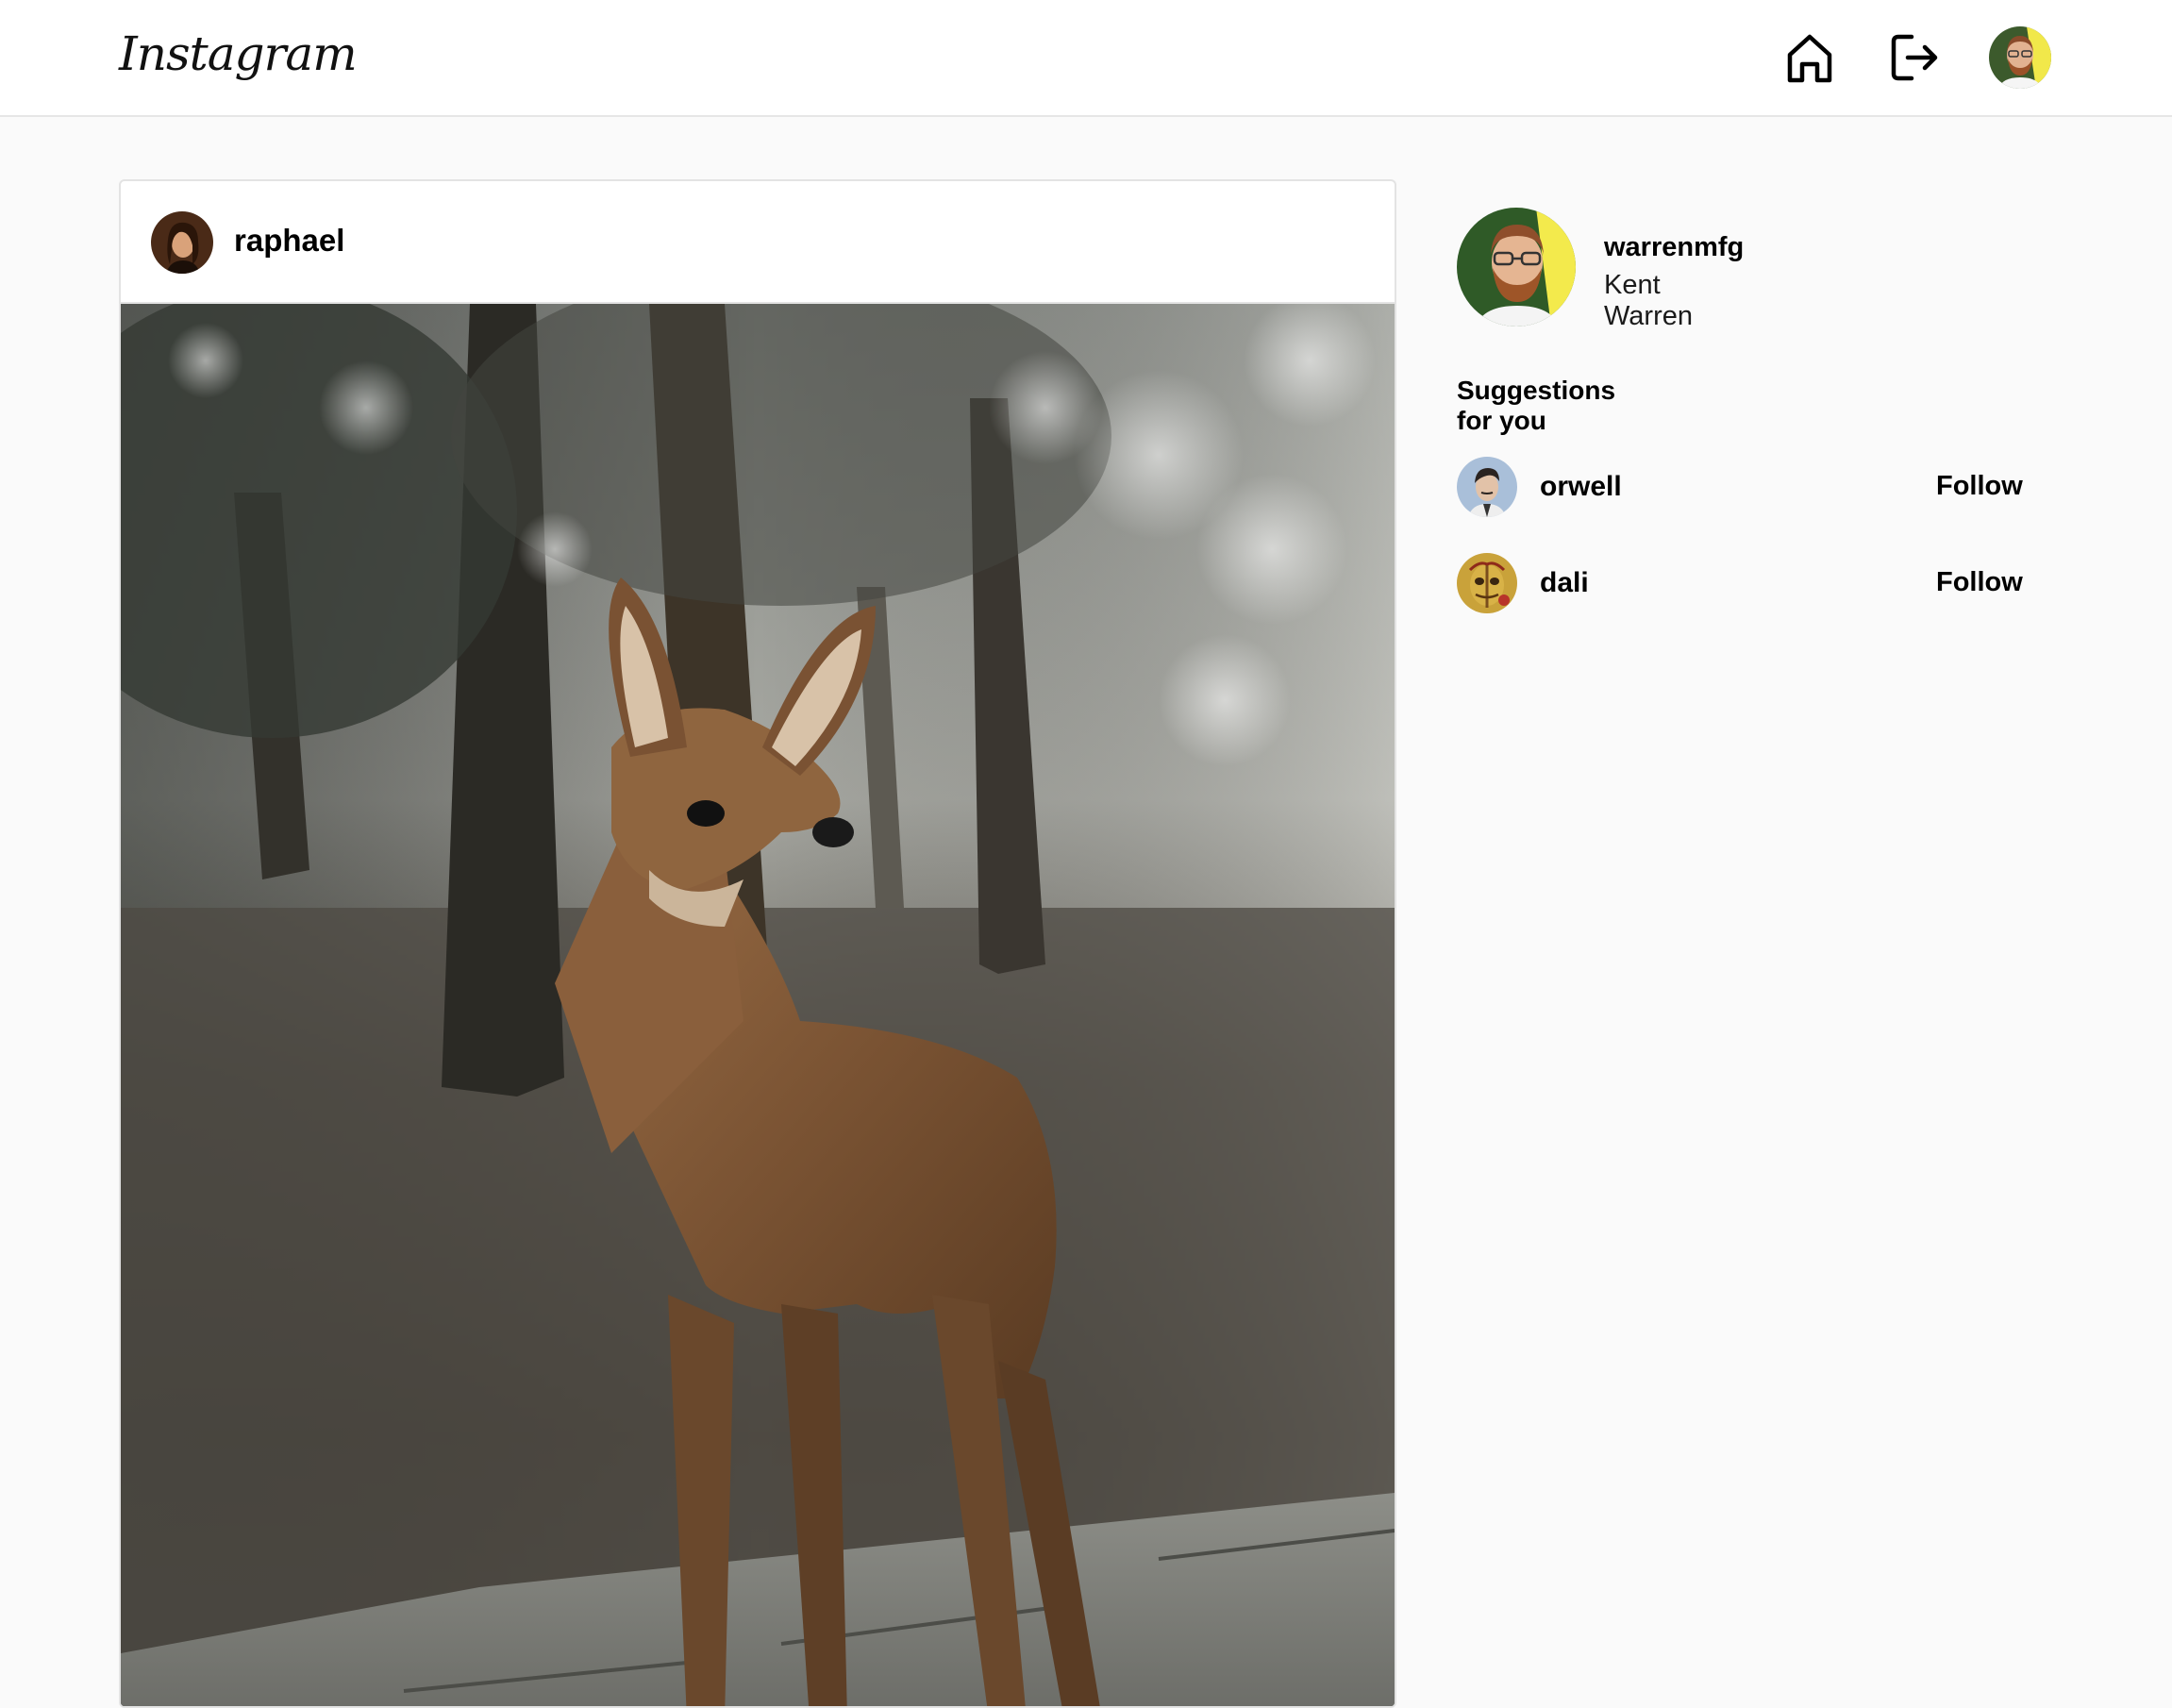  Describe the element at coordinates (1740, 488) in the screenshot. I see `suggestion-item: orwell Follow` at that location.